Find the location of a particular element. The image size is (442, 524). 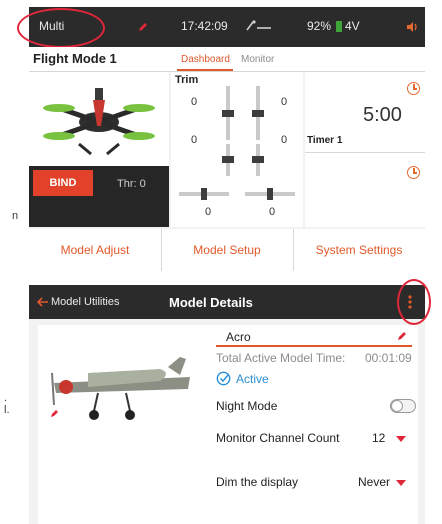

input-underline is located at coordinates (314, 346).